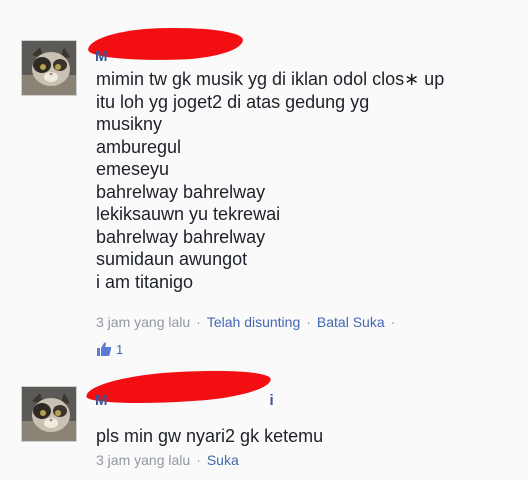 This screenshot has height=480, width=528. What do you see at coordinates (253, 322) in the screenshot?
I see `edited-link: Telah disunting` at bounding box center [253, 322].